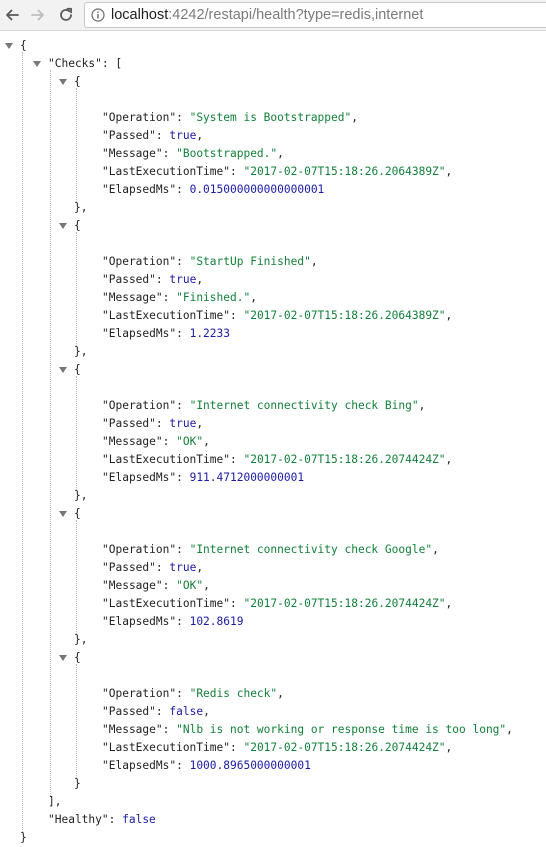 The width and height of the screenshot is (546, 847). Describe the element at coordinates (66, 15) in the screenshot. I see `reload-button` at that location.